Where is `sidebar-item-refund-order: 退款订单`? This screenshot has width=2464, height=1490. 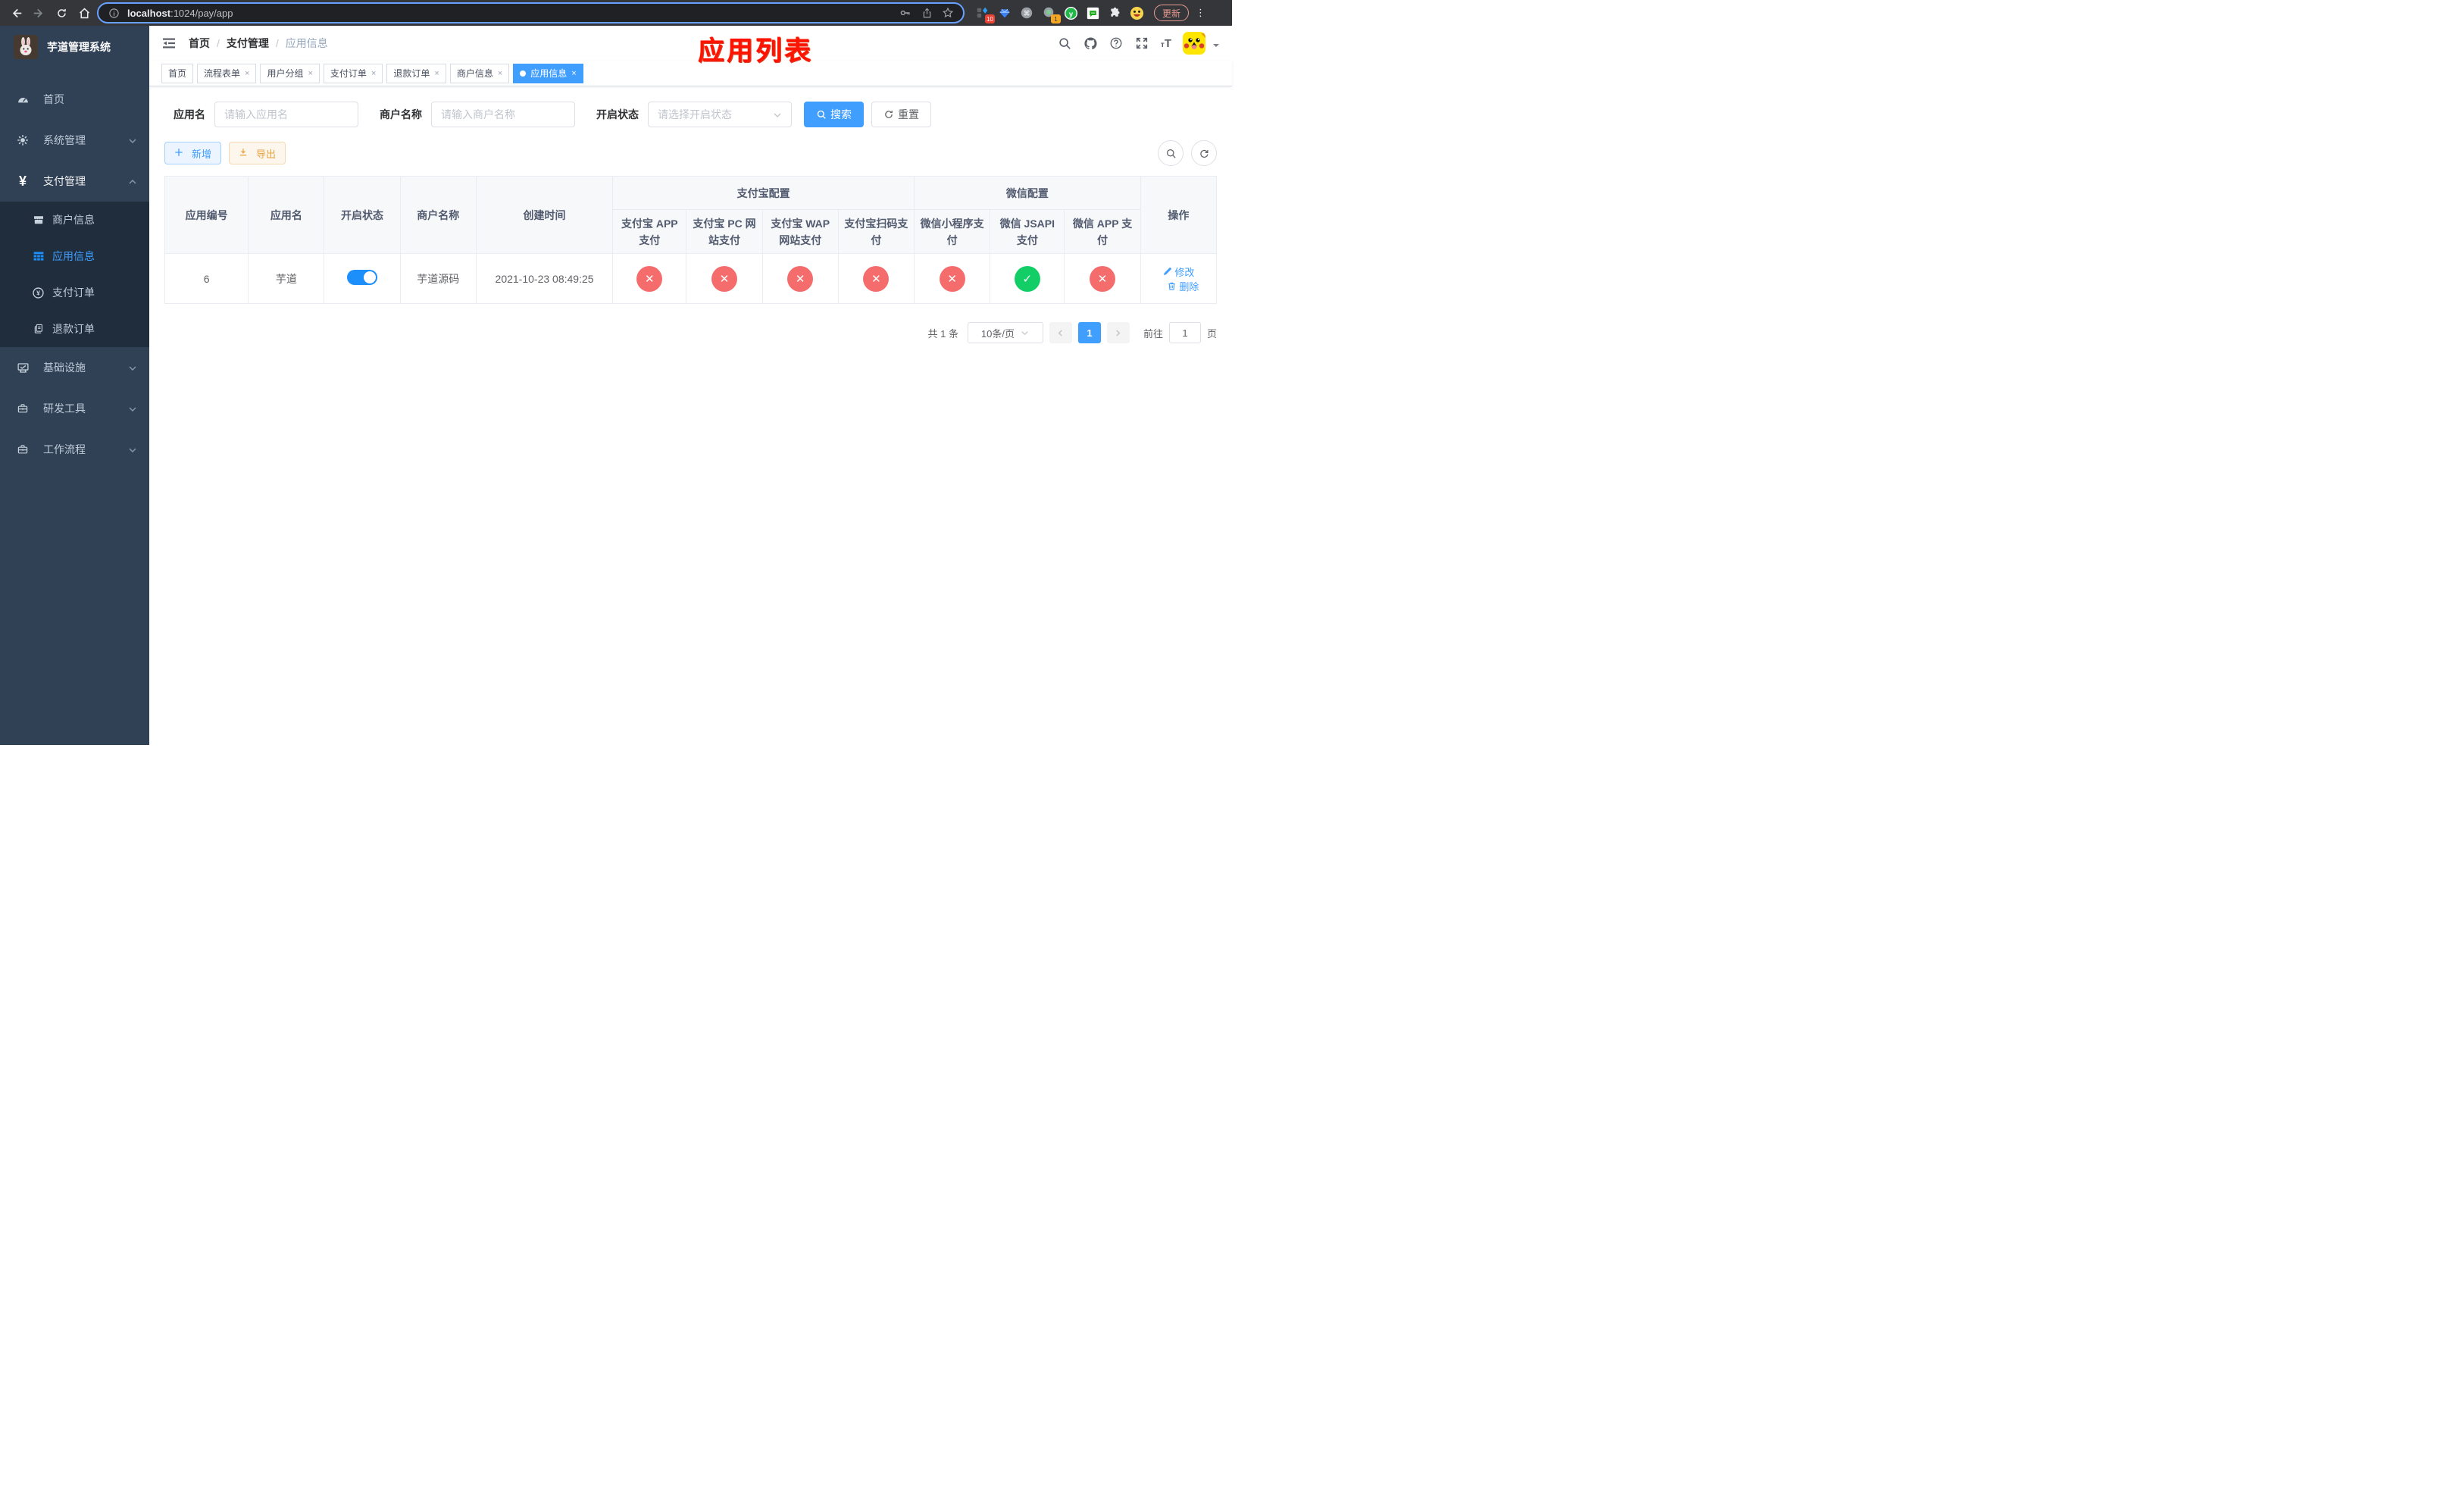 sidebar-item-refund-order: 退款订单 is located at coordinates (74, 329).